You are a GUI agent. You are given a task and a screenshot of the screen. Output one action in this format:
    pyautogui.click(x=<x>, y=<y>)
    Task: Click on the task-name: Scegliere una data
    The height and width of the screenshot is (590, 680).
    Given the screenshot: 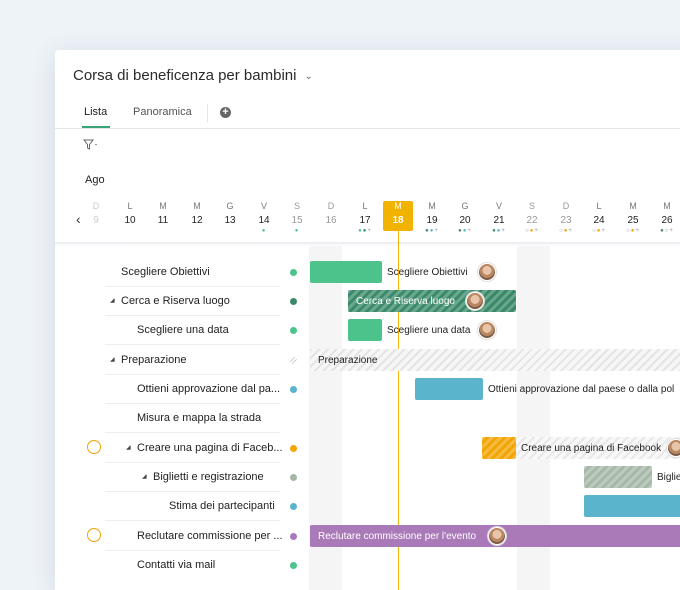 What is the action you would take?
    pyautogui.click(x=183, y=330)
    